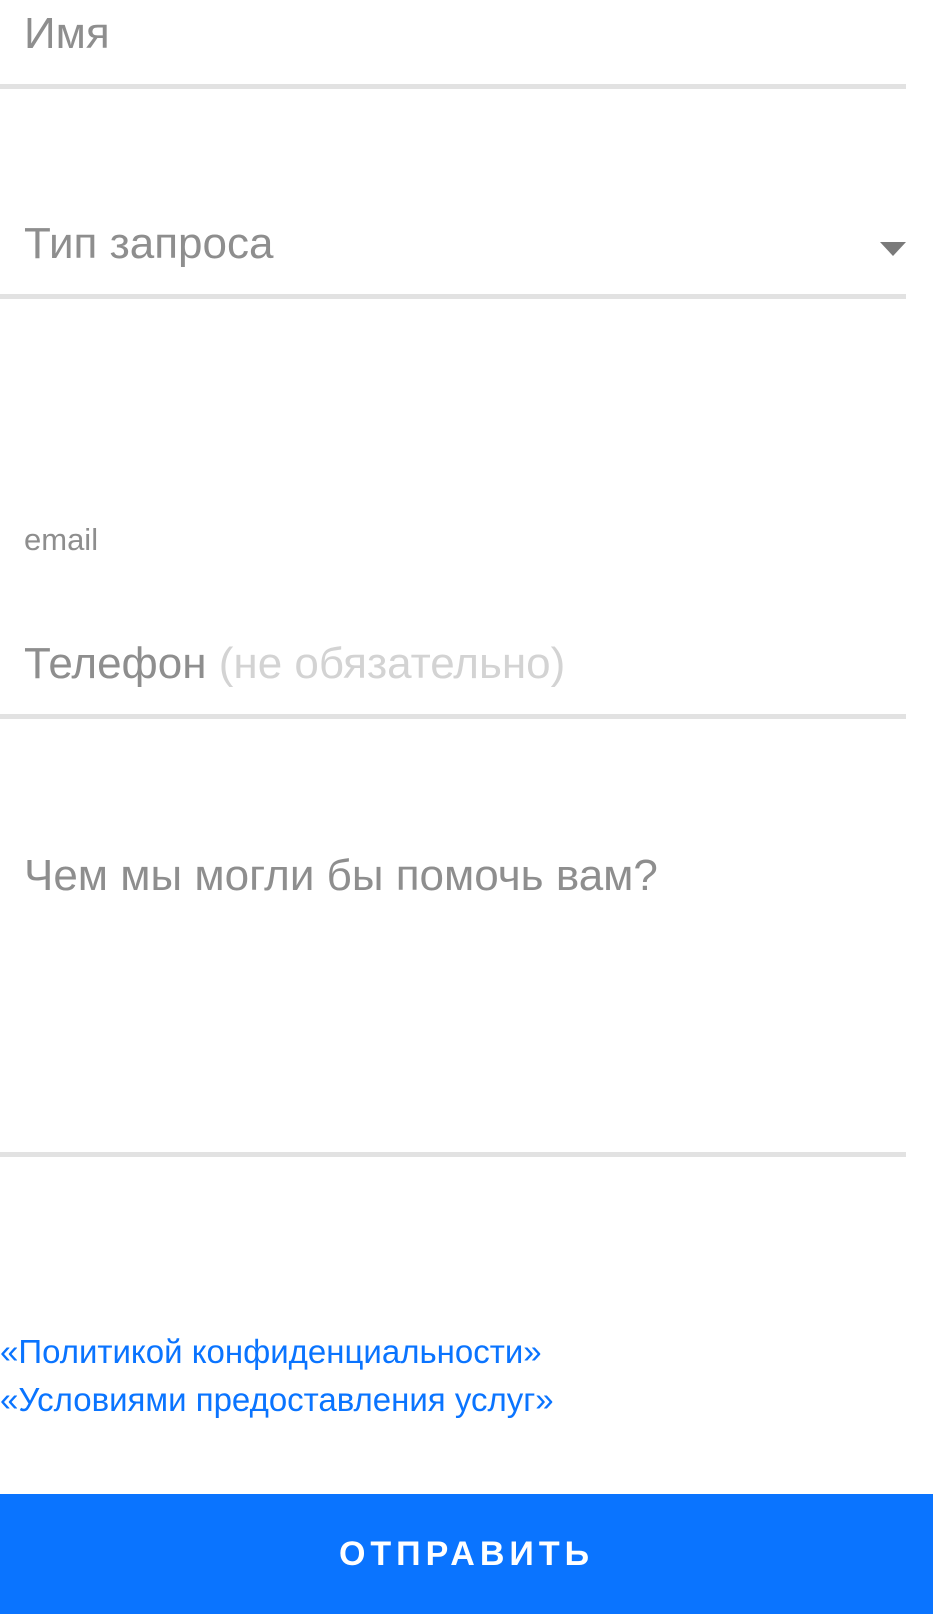 This screenshot has height=1614, width=933. Describe the element at coordinates (271, 1352) in the screenshot. I see `privacy-policy-link: «Политикой конфиденциальности»` at that location.